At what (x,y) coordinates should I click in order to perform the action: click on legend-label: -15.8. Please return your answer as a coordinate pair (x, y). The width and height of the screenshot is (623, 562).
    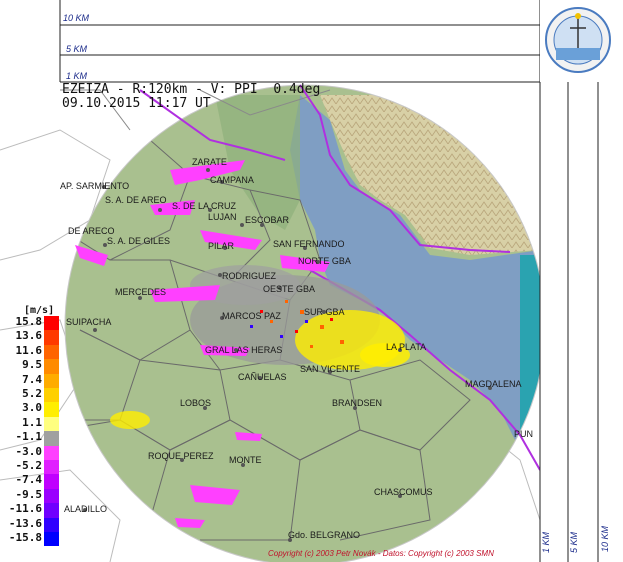
    Looking at the image, I should click on (25, 537).